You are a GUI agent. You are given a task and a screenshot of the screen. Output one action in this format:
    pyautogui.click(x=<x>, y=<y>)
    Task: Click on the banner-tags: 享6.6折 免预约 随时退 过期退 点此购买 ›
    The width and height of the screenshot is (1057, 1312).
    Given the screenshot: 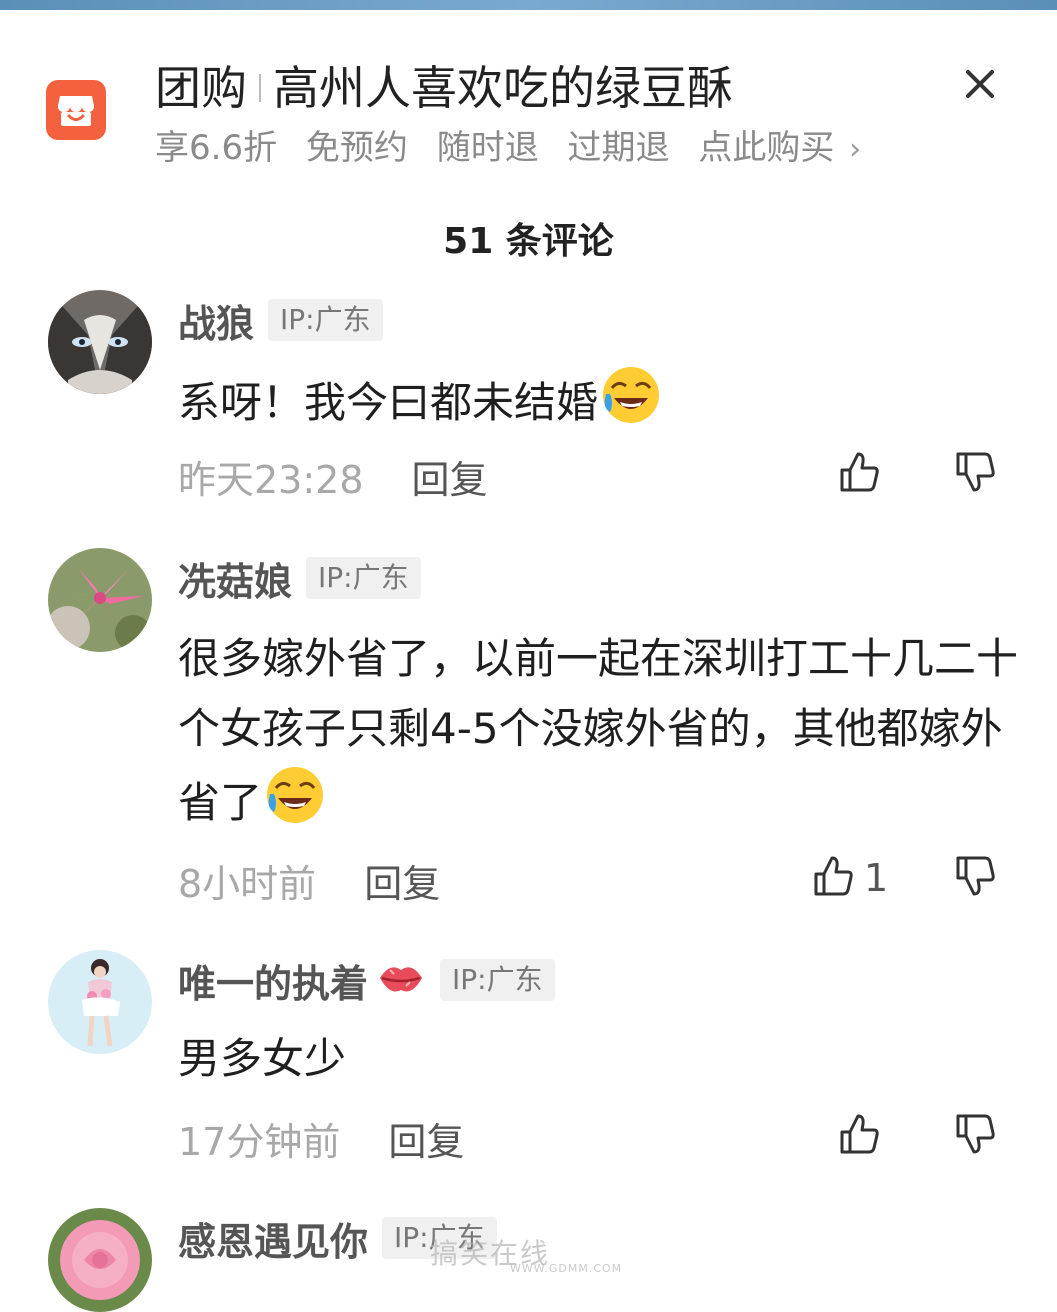 What is the action you would take?
    pyautogui.click(x=517, y=148)
    